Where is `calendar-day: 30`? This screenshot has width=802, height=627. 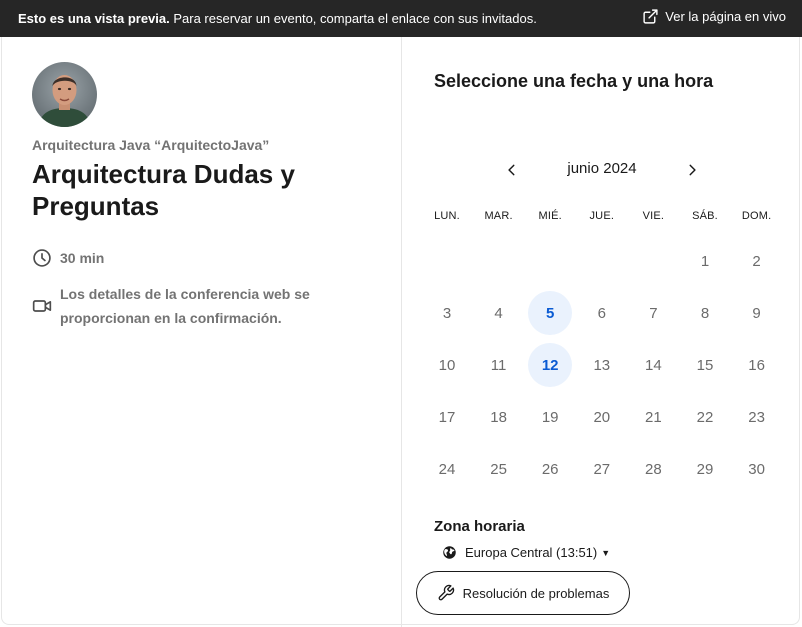 calendar-day: 30 is located at coordinates (756, 469).